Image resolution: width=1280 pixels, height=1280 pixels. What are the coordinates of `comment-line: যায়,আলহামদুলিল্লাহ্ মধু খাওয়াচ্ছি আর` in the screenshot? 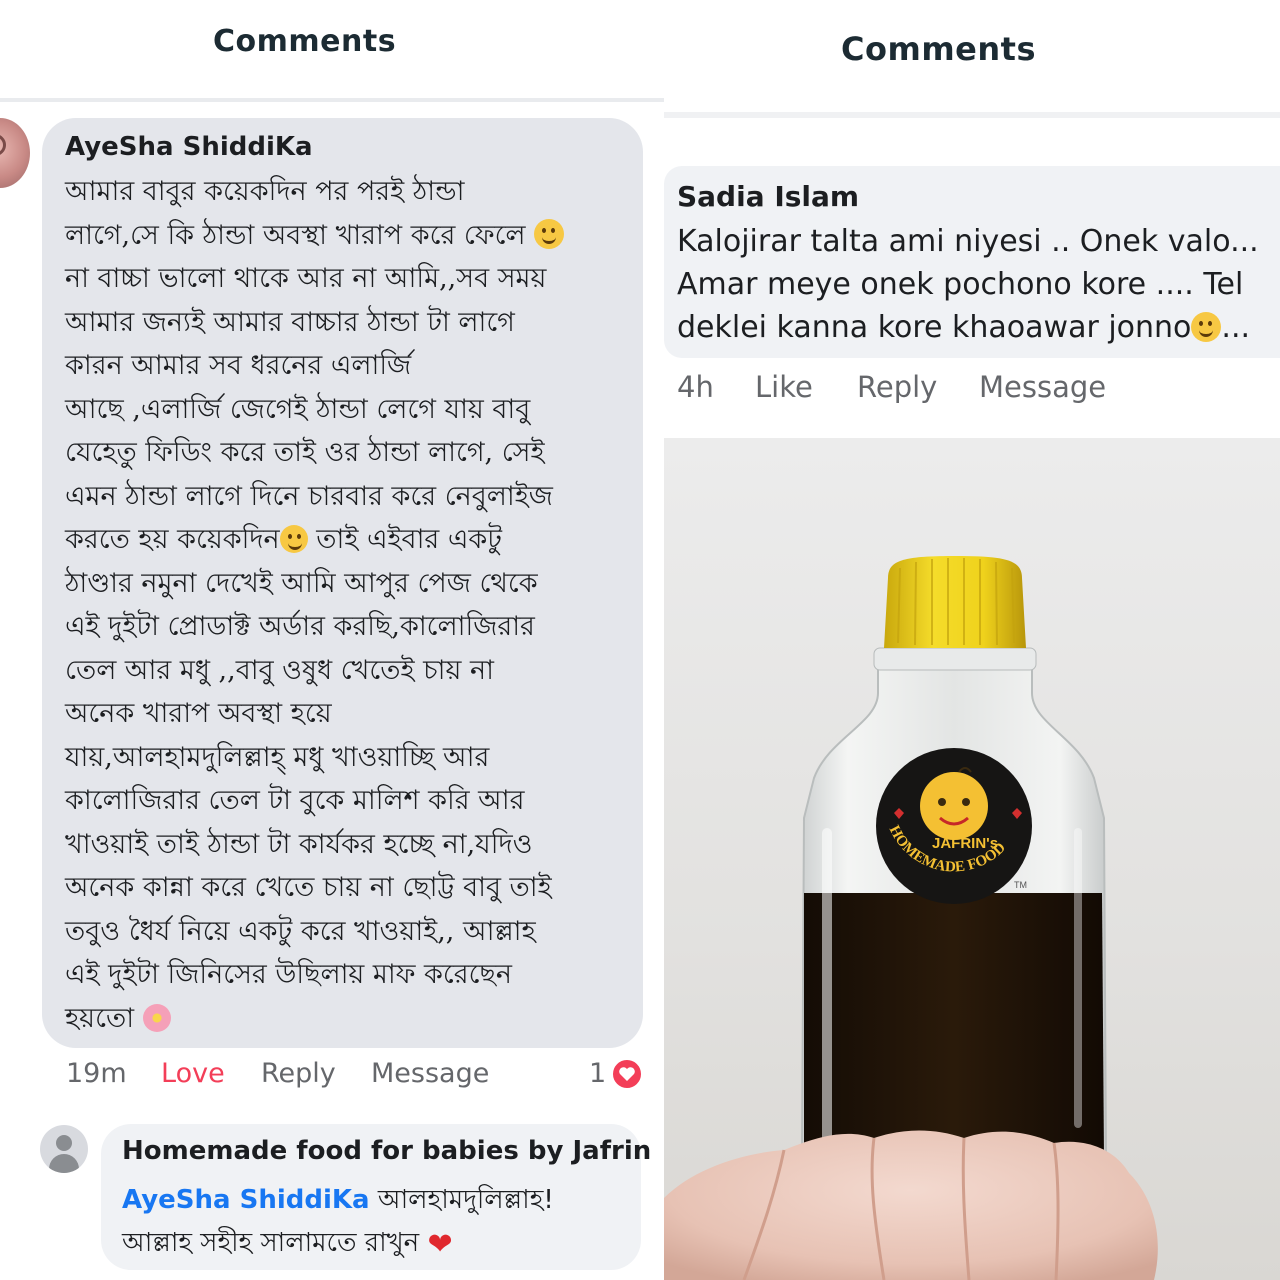 It's located at (277, 757).